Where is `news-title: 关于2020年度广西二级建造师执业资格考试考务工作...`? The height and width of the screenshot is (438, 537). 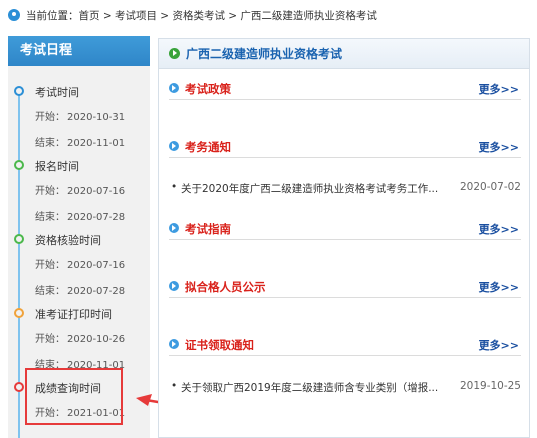 news-title: 关于2020年度广西二级建造师执业资格考试考务工作... is located at coordinates (316, 188).